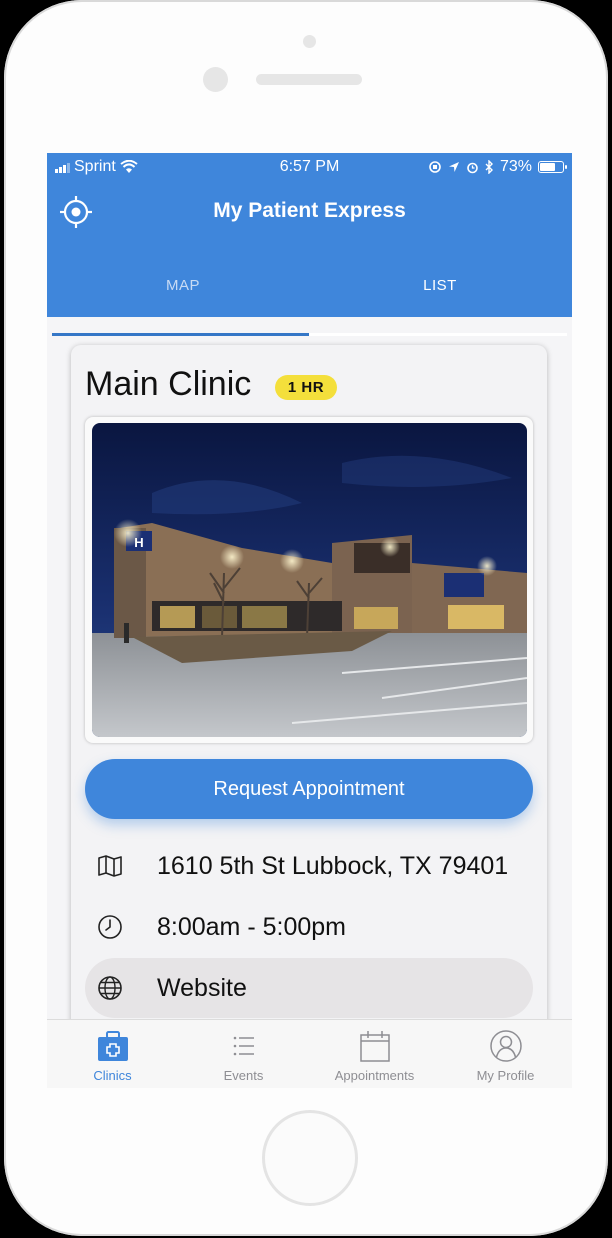 This screenshot has height=1238, width=612. Describe the element at coordinates (472, 167) in the screenshot. I see `alarm-icon` at that location.